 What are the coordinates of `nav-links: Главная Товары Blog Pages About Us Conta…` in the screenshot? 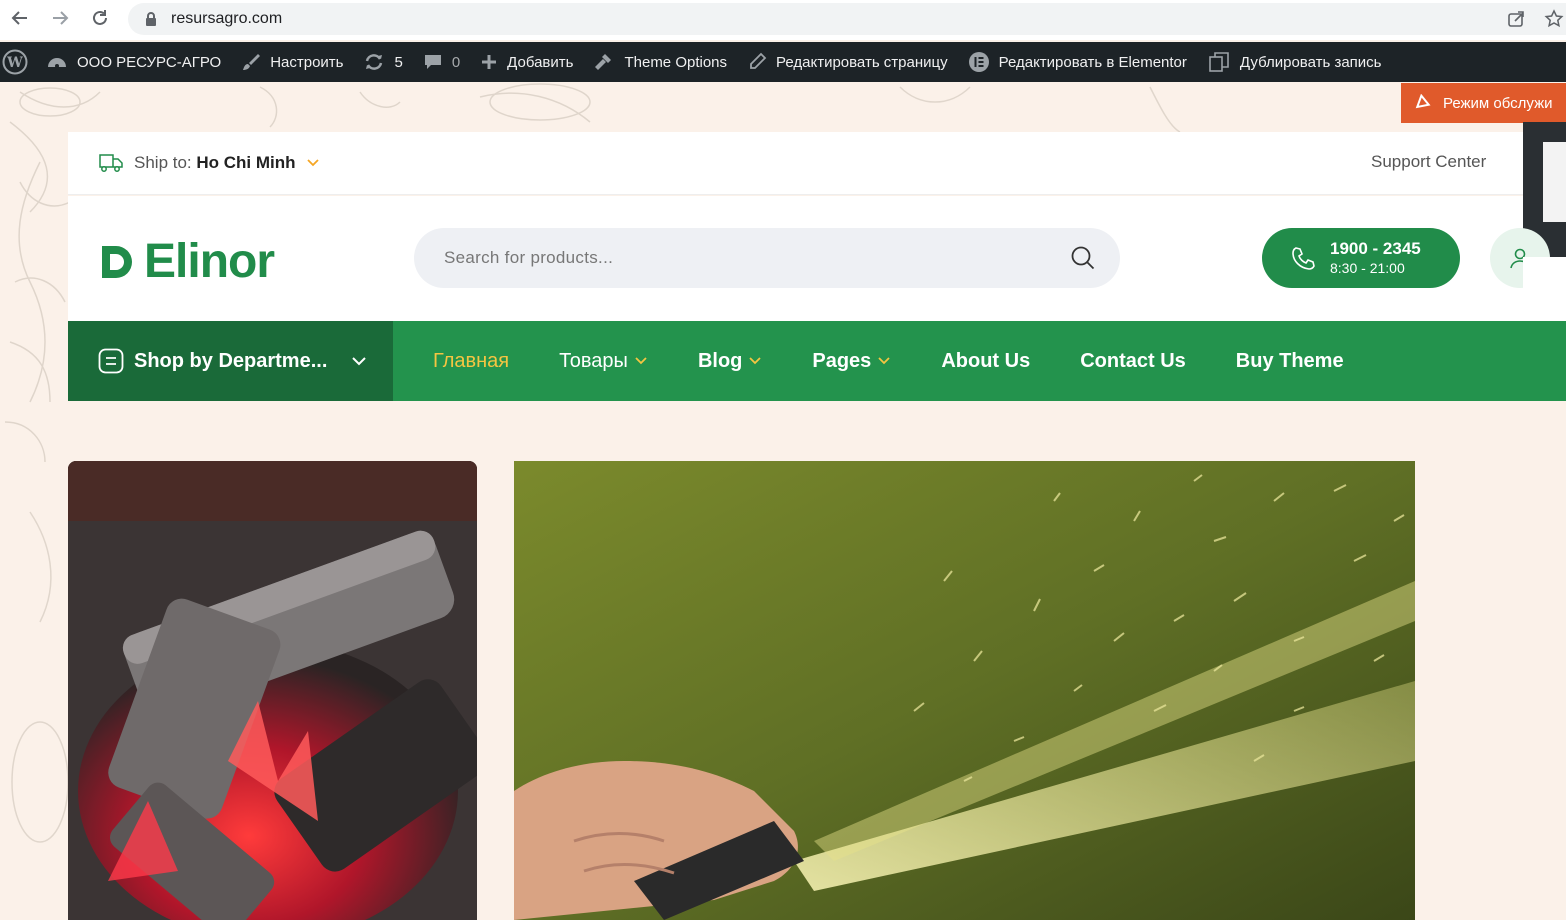 It's located at (913, 361).